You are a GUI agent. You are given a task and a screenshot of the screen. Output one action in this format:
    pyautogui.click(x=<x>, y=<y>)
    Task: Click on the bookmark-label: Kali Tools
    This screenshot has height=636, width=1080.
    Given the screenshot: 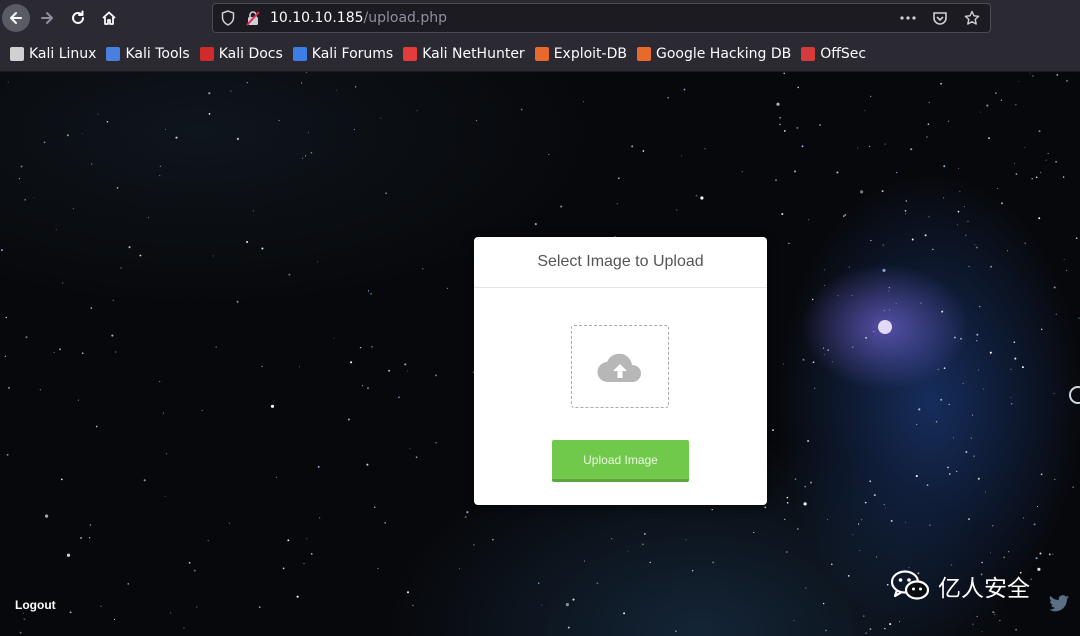 What is the action you would take?
    pyautogui.click(x=157, y=53)
    